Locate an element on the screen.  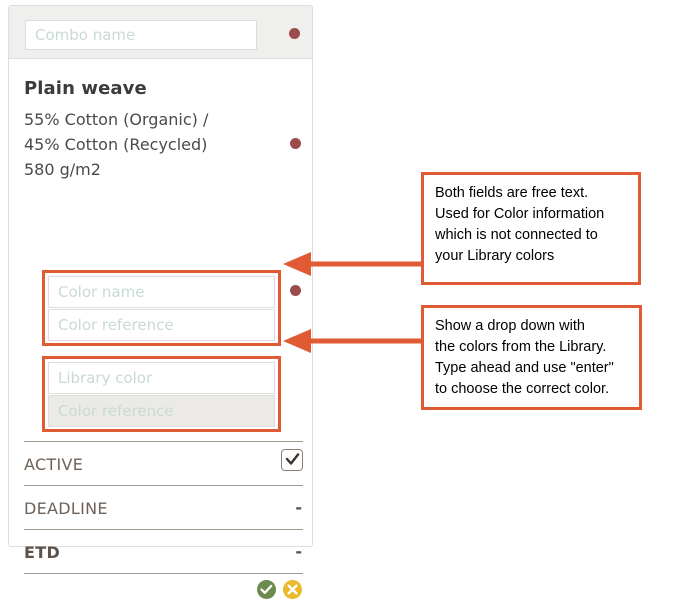
library-color-input is located at coordinates (161, 378).